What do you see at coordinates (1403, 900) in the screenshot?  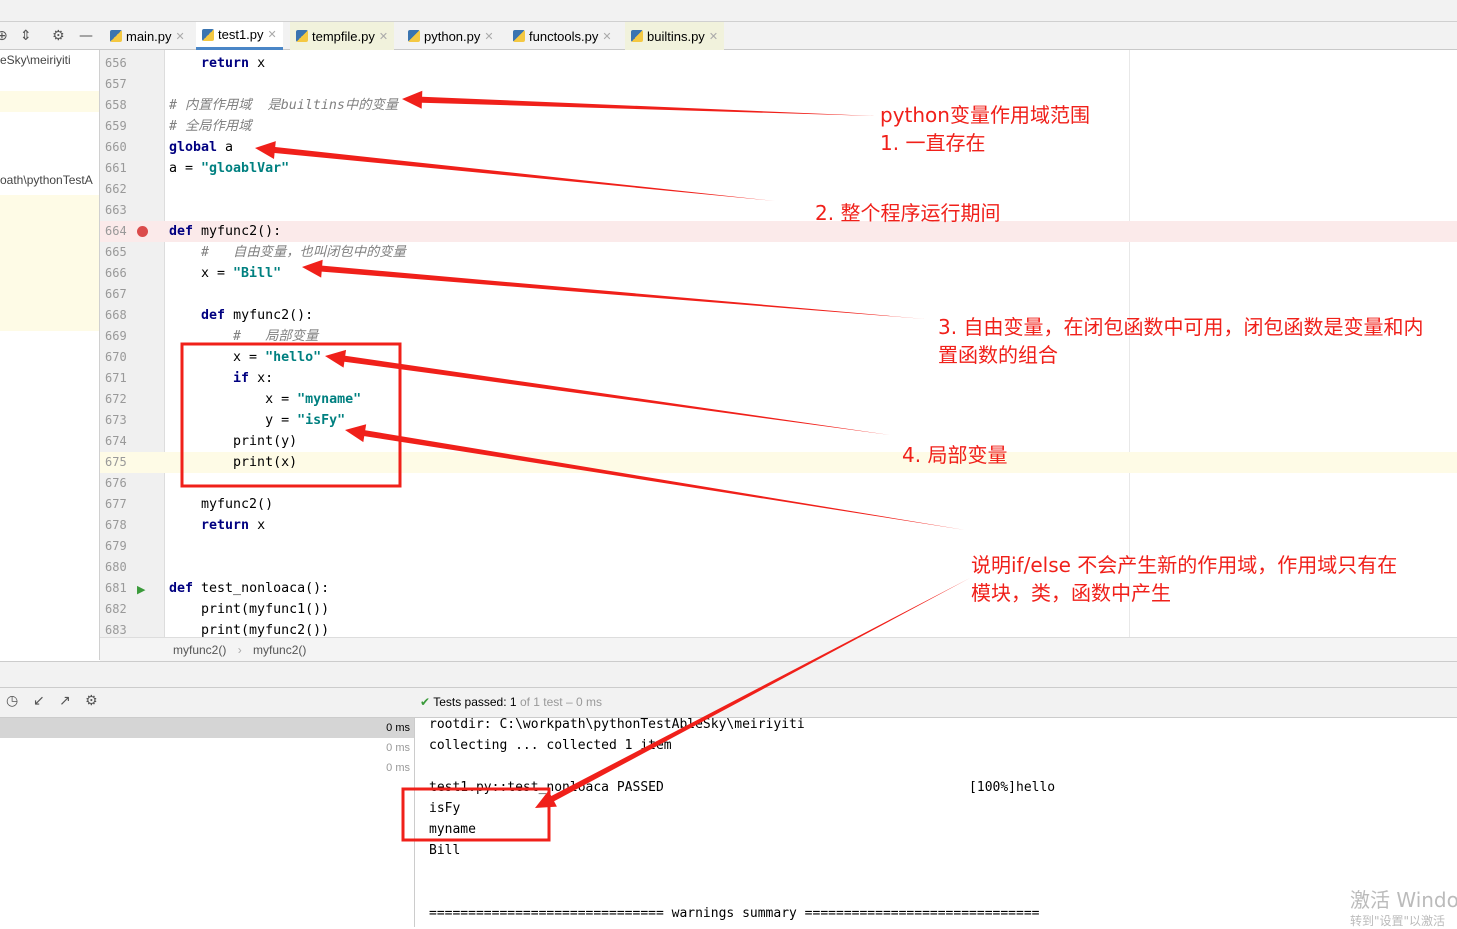 I see `watermark-text: 激活 Windo` at bounding box center [1403, 900].